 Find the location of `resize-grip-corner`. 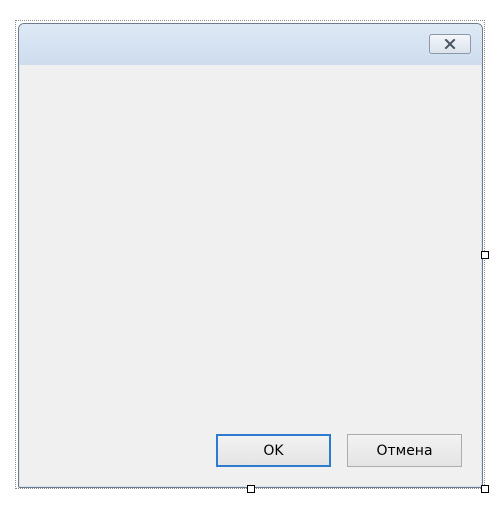

resize-grip-corner is located at coordinates (485, 489).